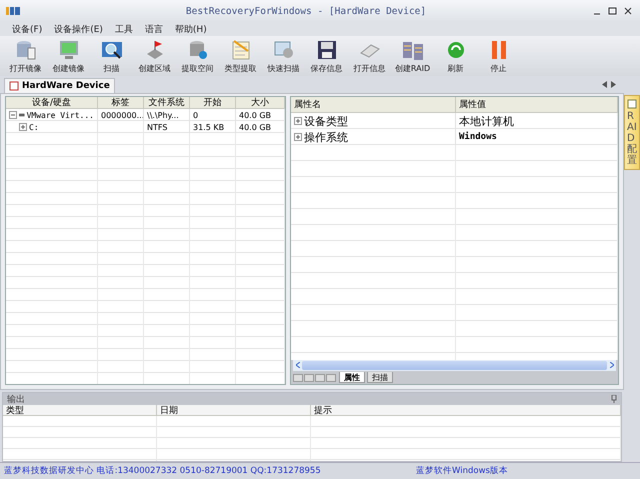 The image size is (640, 479). I want to click on menu-item: 设备操作(E), so click(78, 29).